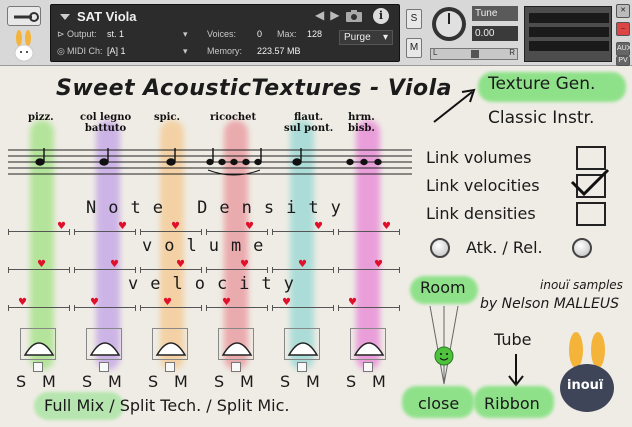 This screenshot has width=632, height=427. Describe the element at coordinates (39, 305) in the screenshot. I see `slider-velocity-1: ♥` at that location.